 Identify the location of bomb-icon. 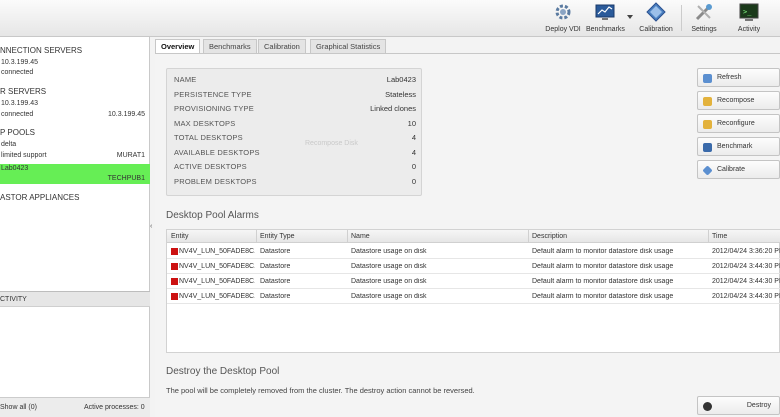
(707, 406).